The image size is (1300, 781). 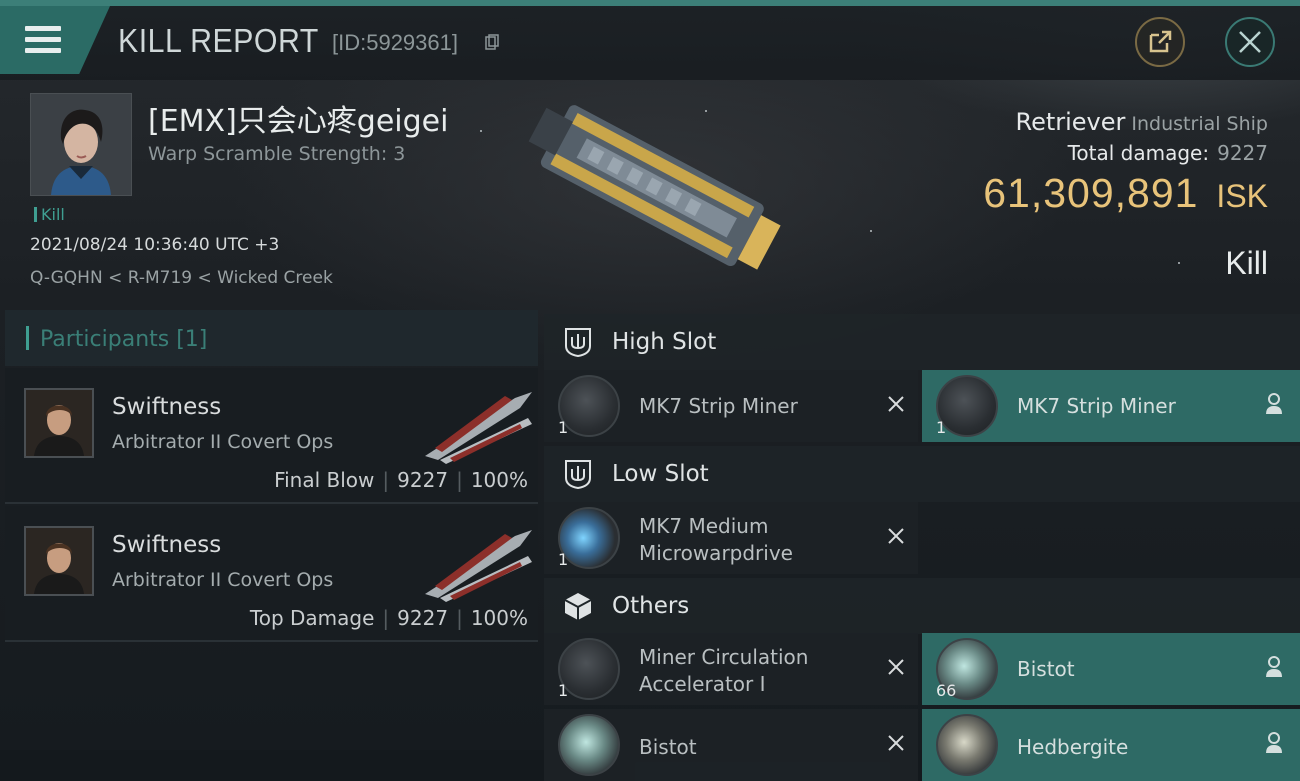 I want to click on module-item: 1 MK7 Medium Microwarpdrive, so click(x=731, y=538).